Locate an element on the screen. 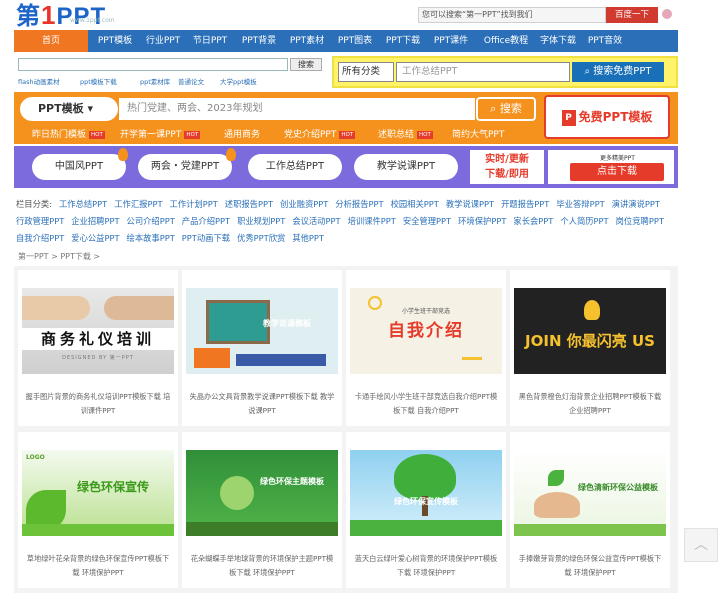 The image size is (720, 593). category-link: 自我介绍PPT is located at coordinates (40, 238).